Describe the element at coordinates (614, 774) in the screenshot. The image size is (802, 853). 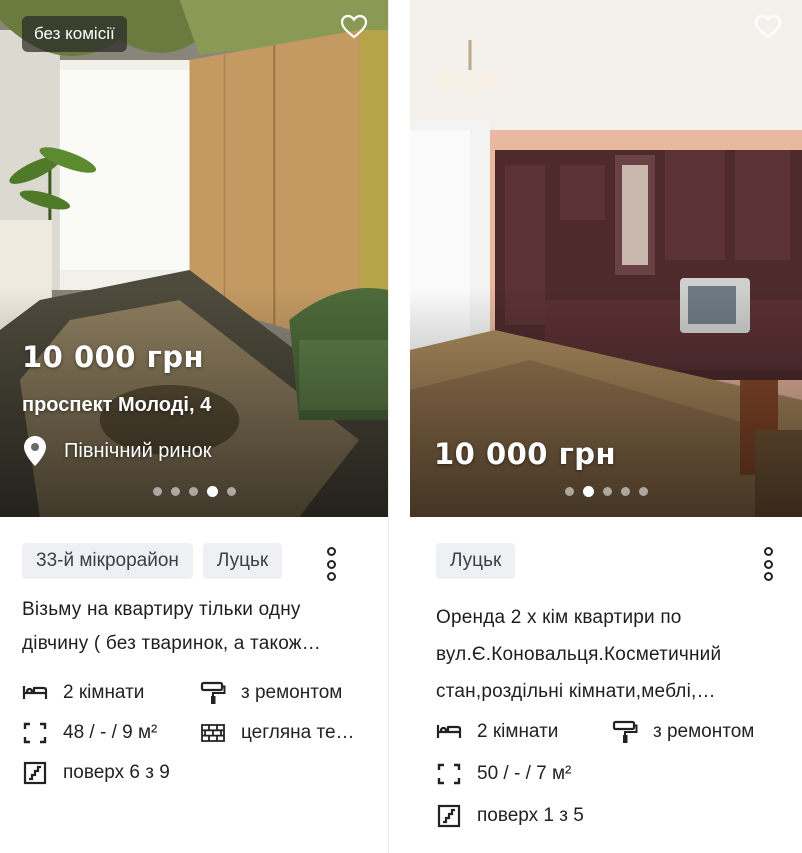
I see `spec-area: 50 / - / 7 м²` at that location.